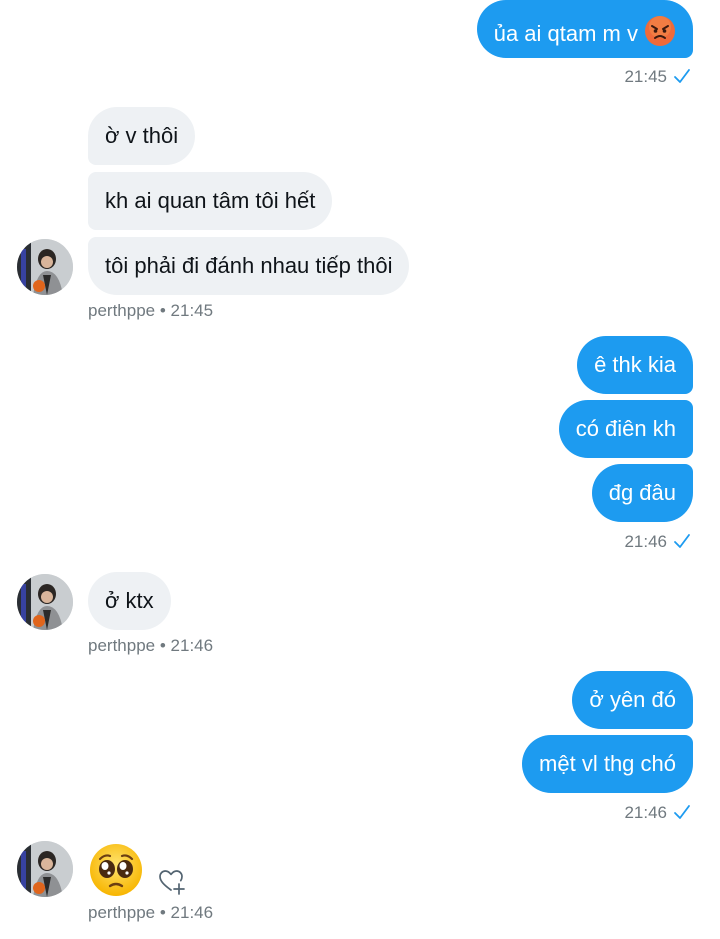 The height and width of the screenshot is (939, 720). I want to click on add-reaction-icon, so click(172, 882).